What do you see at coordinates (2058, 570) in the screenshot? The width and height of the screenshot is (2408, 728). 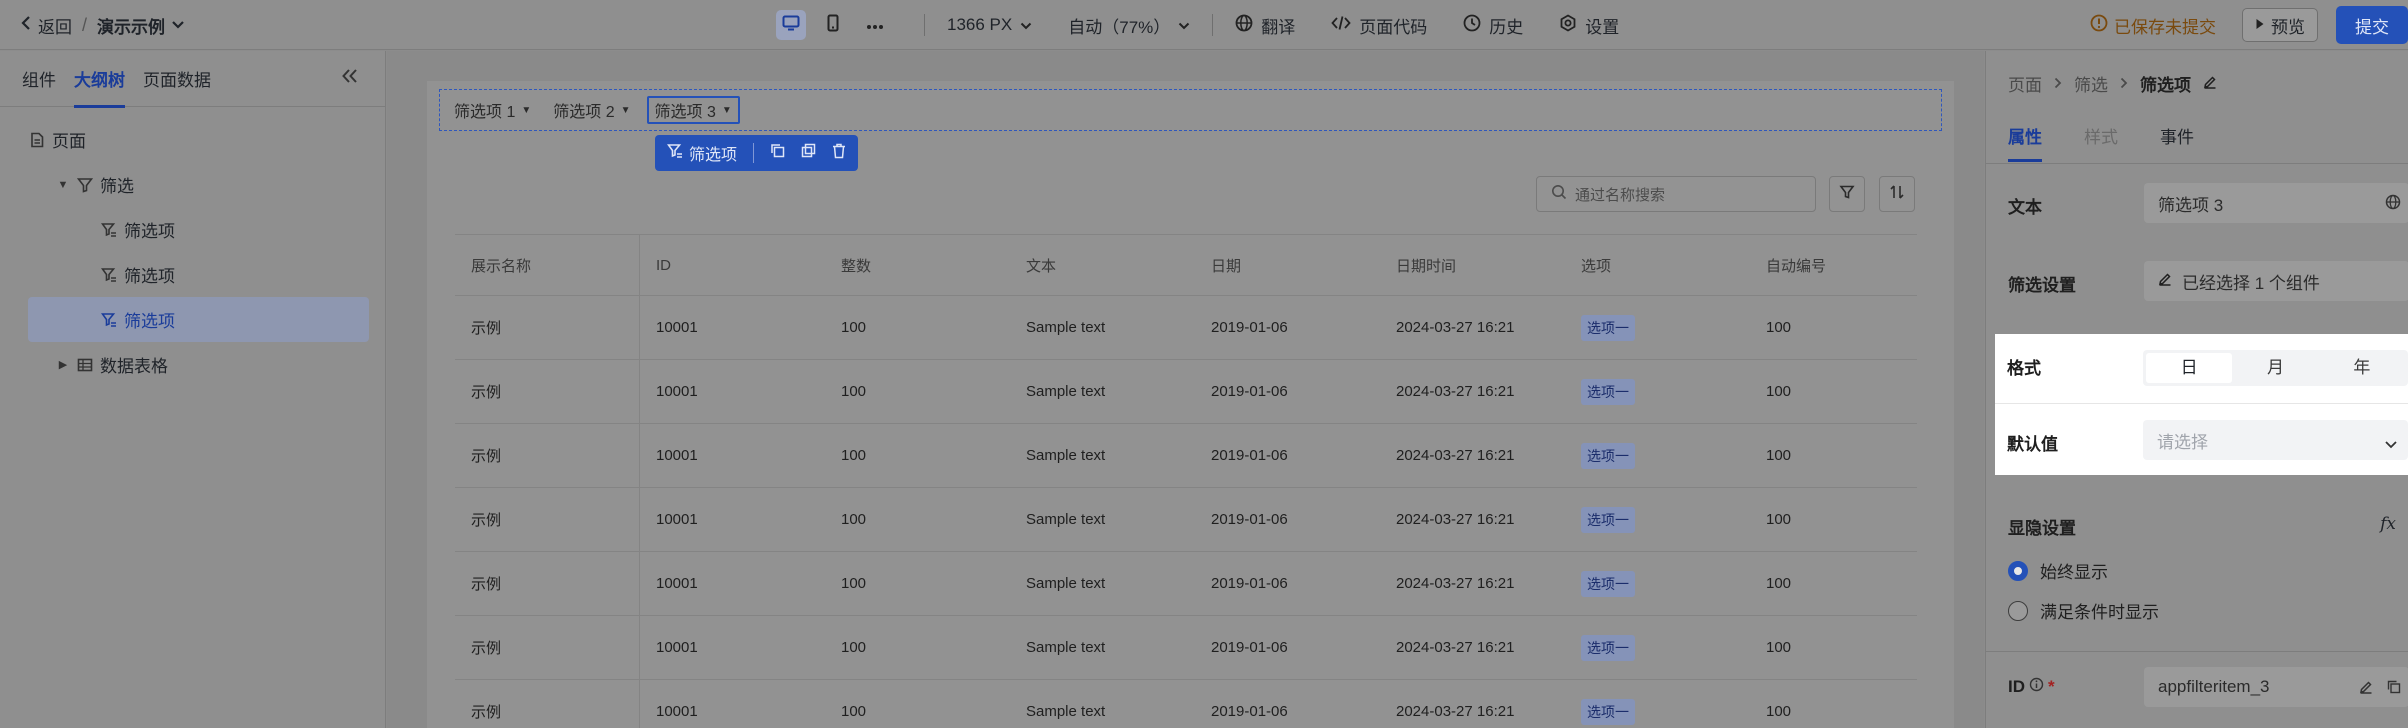 I see `radio-always-show: 始终显示` at bounding box center [2058, 570].